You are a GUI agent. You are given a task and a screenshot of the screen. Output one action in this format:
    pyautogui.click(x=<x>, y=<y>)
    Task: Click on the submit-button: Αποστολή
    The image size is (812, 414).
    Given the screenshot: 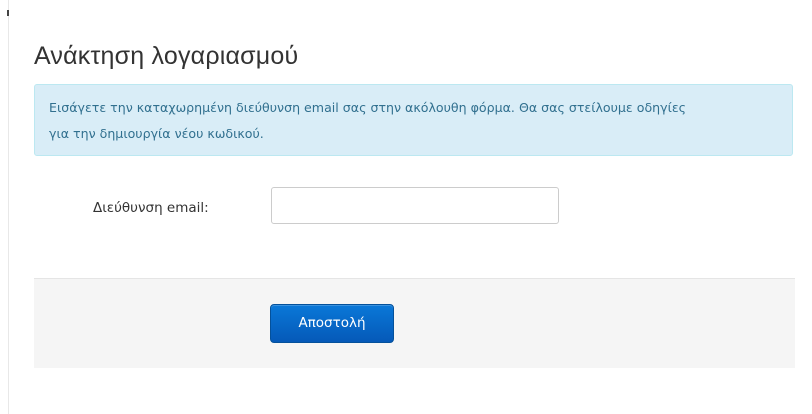 What is the action you would take?
    pyautogui.click(x=332, y=323)
    